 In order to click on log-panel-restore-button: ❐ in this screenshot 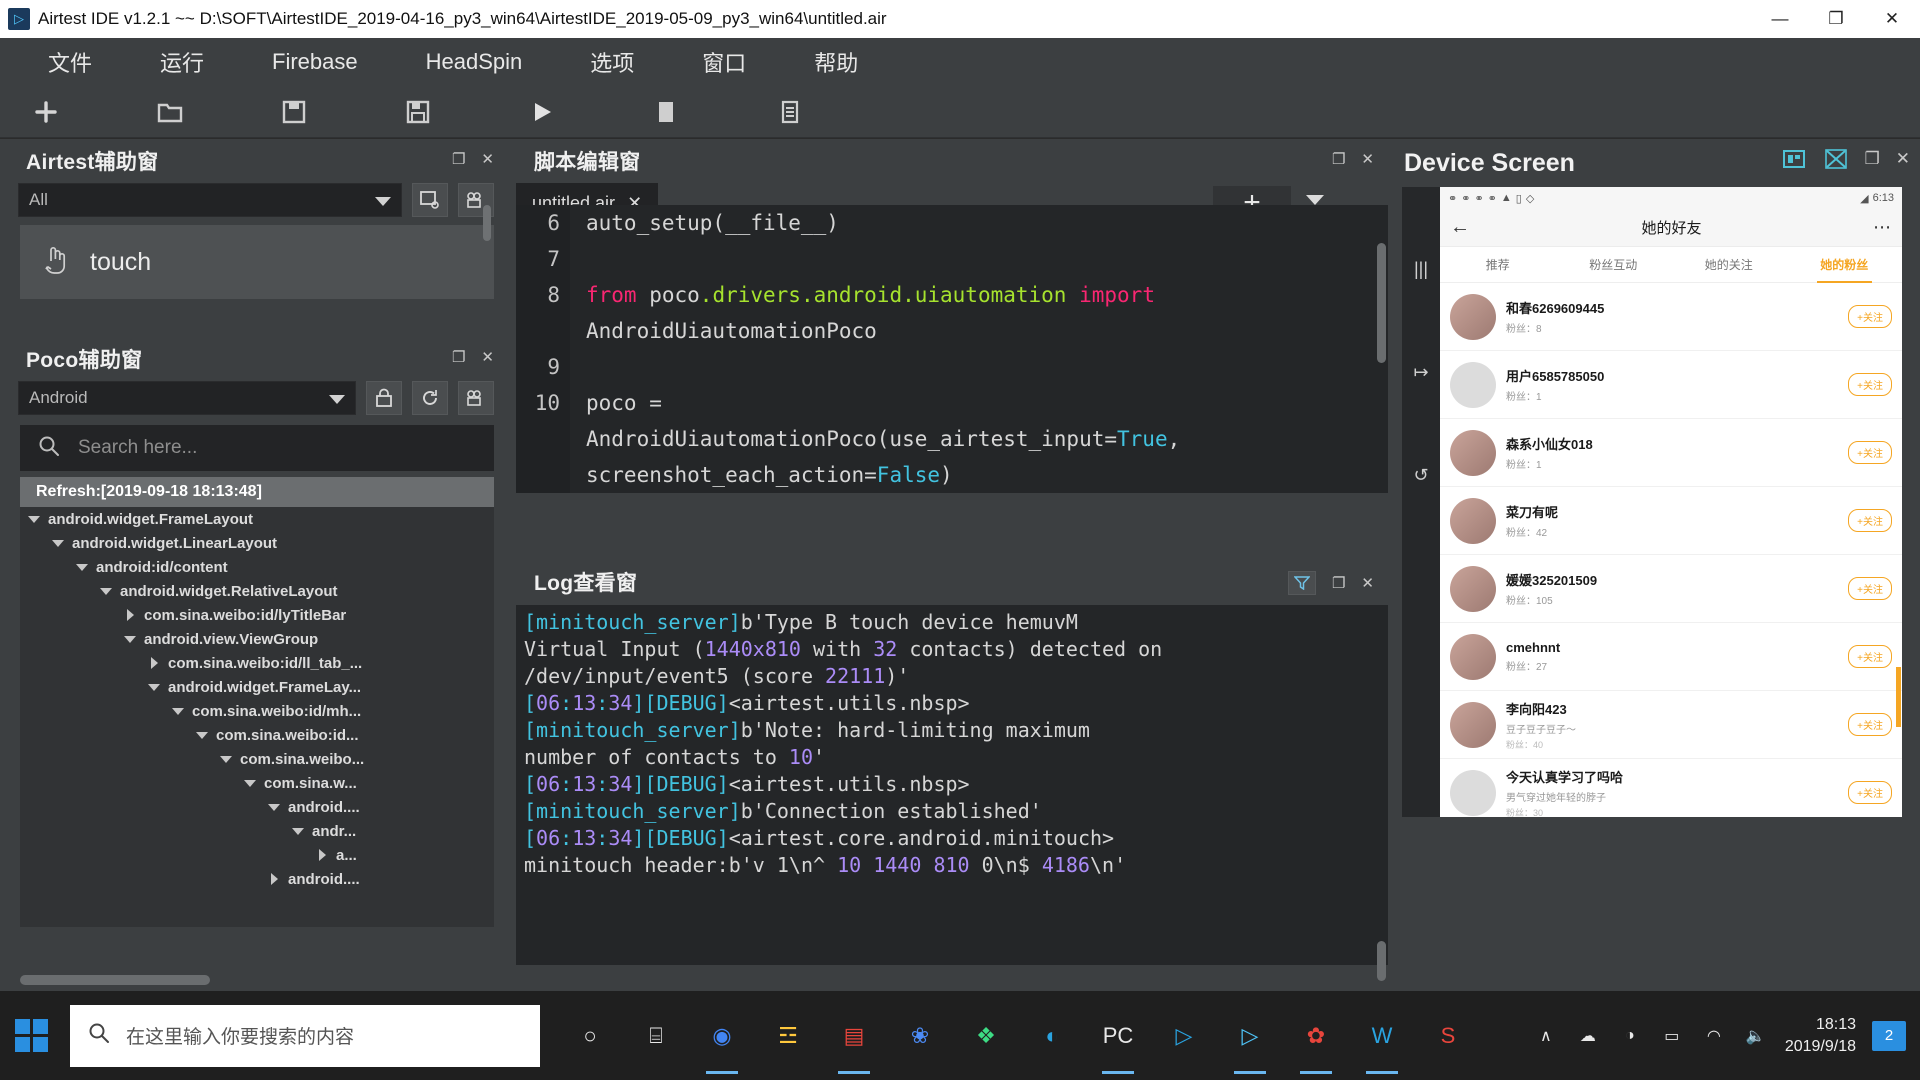, I will do `click(1338, 583)`.